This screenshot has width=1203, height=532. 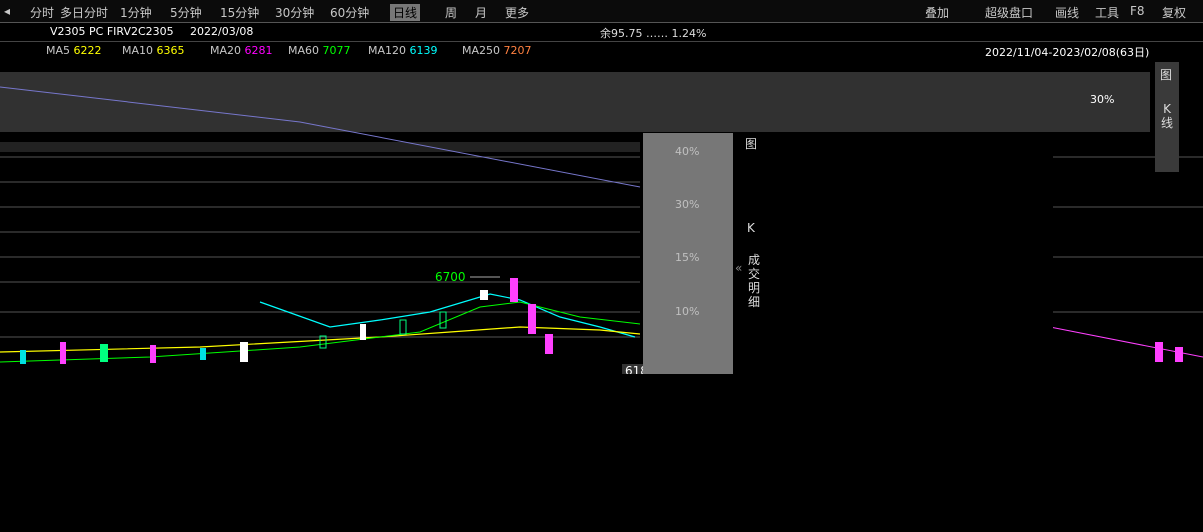 I want to click on info-summary: 余95.75 …… 1.24%, so click(x=653, y=33).